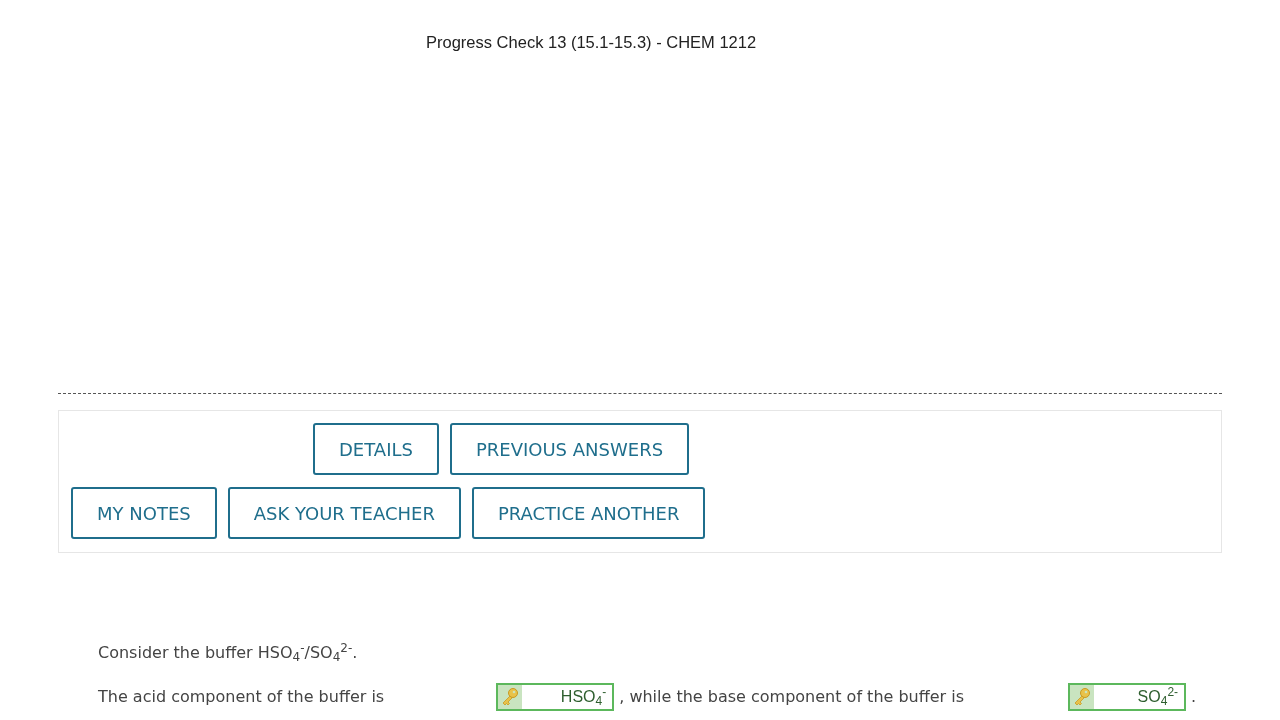  Describe the element at coordinates (1194, 697) in the screenshot. I see `question-text: .` at that location.